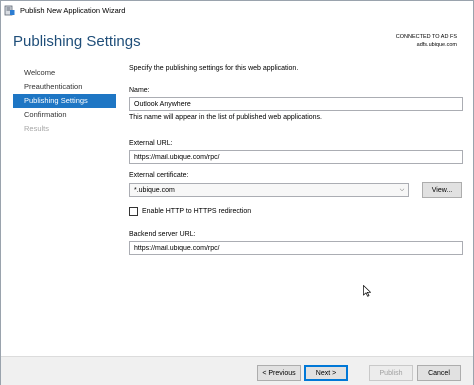 The width and height of the screenshot is (474, 385). What do you see at coordinates (436, 45) in the screenshot?
I see `connection-host: adfs.ubique.com` at bounding box center [436, 45].